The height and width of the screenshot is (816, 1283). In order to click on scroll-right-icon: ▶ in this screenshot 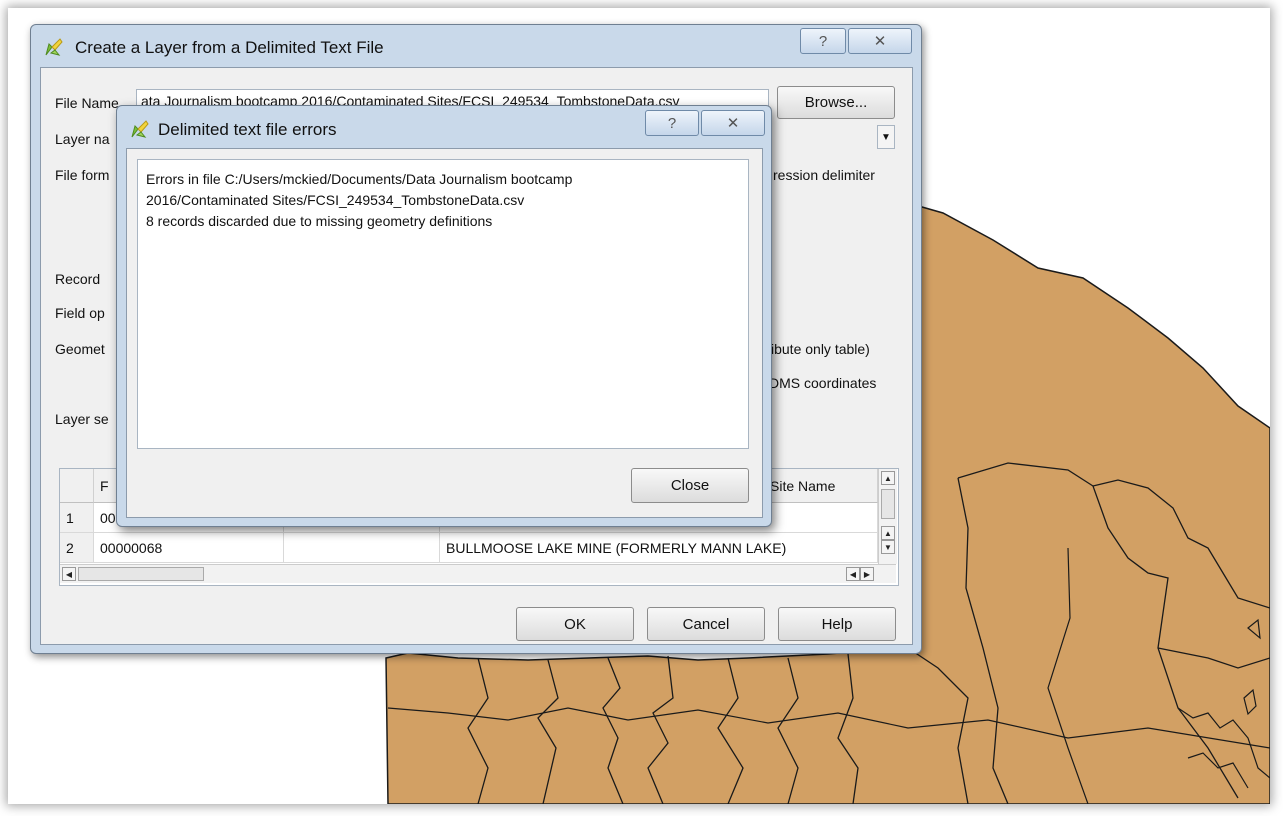, I will do `click(867, 574)`.